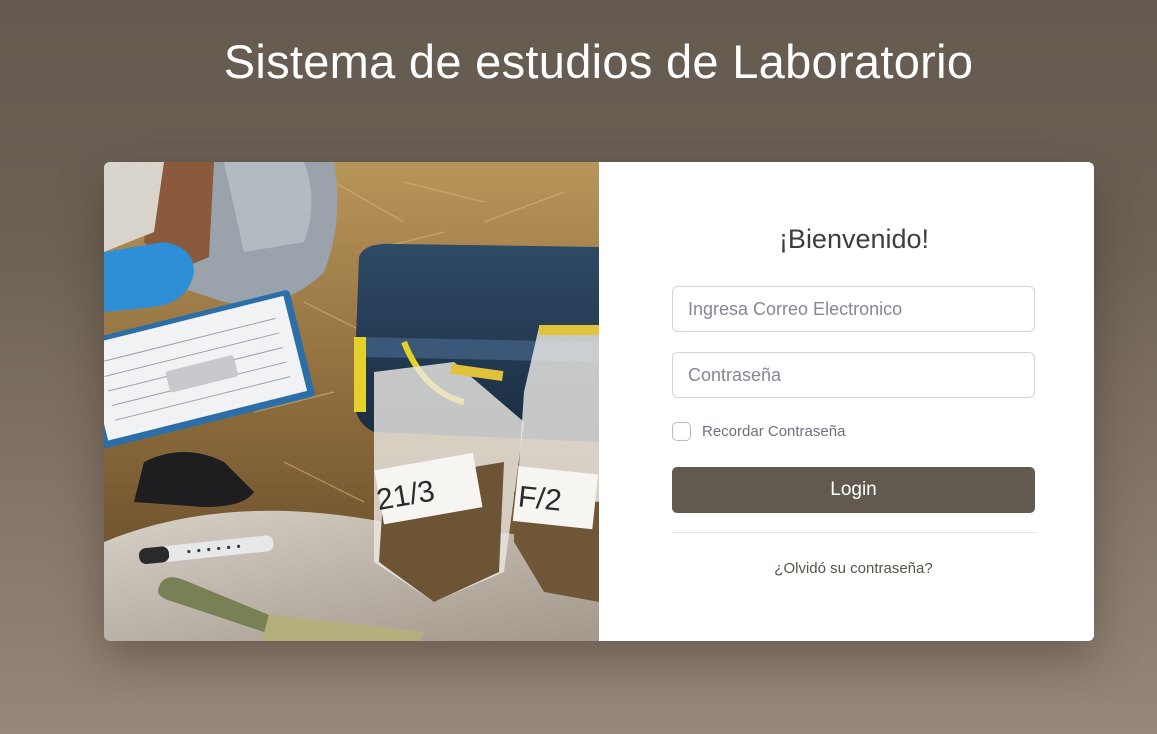 Image resolution: width=1157 pixels, height=734 pixels. What do you see at coordinates (598, 61) in the screenshot?
I see `page-title: Sistema de estudios de Laboratorio` at bounding box center [598, 61].